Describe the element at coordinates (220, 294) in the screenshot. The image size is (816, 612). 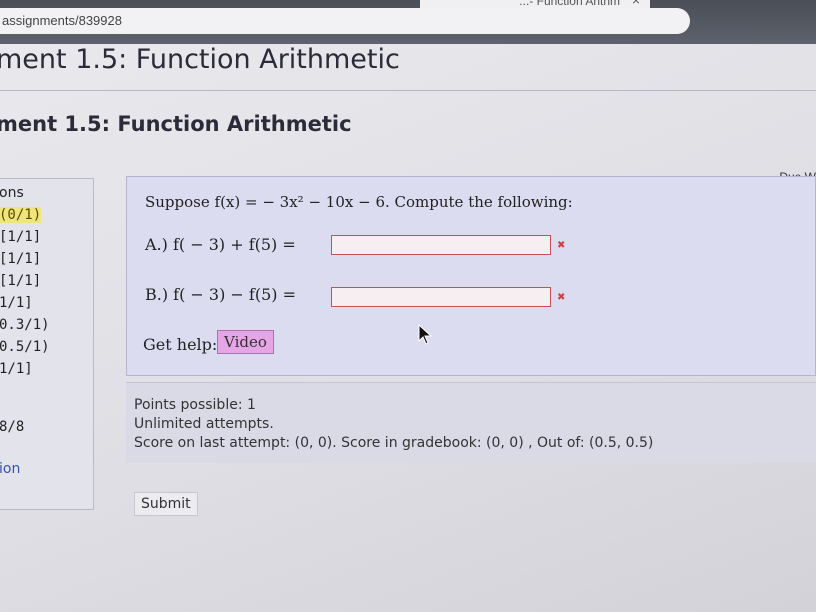
I see `part-b-label: B.) f( − 3) − f(5) =` at that location.